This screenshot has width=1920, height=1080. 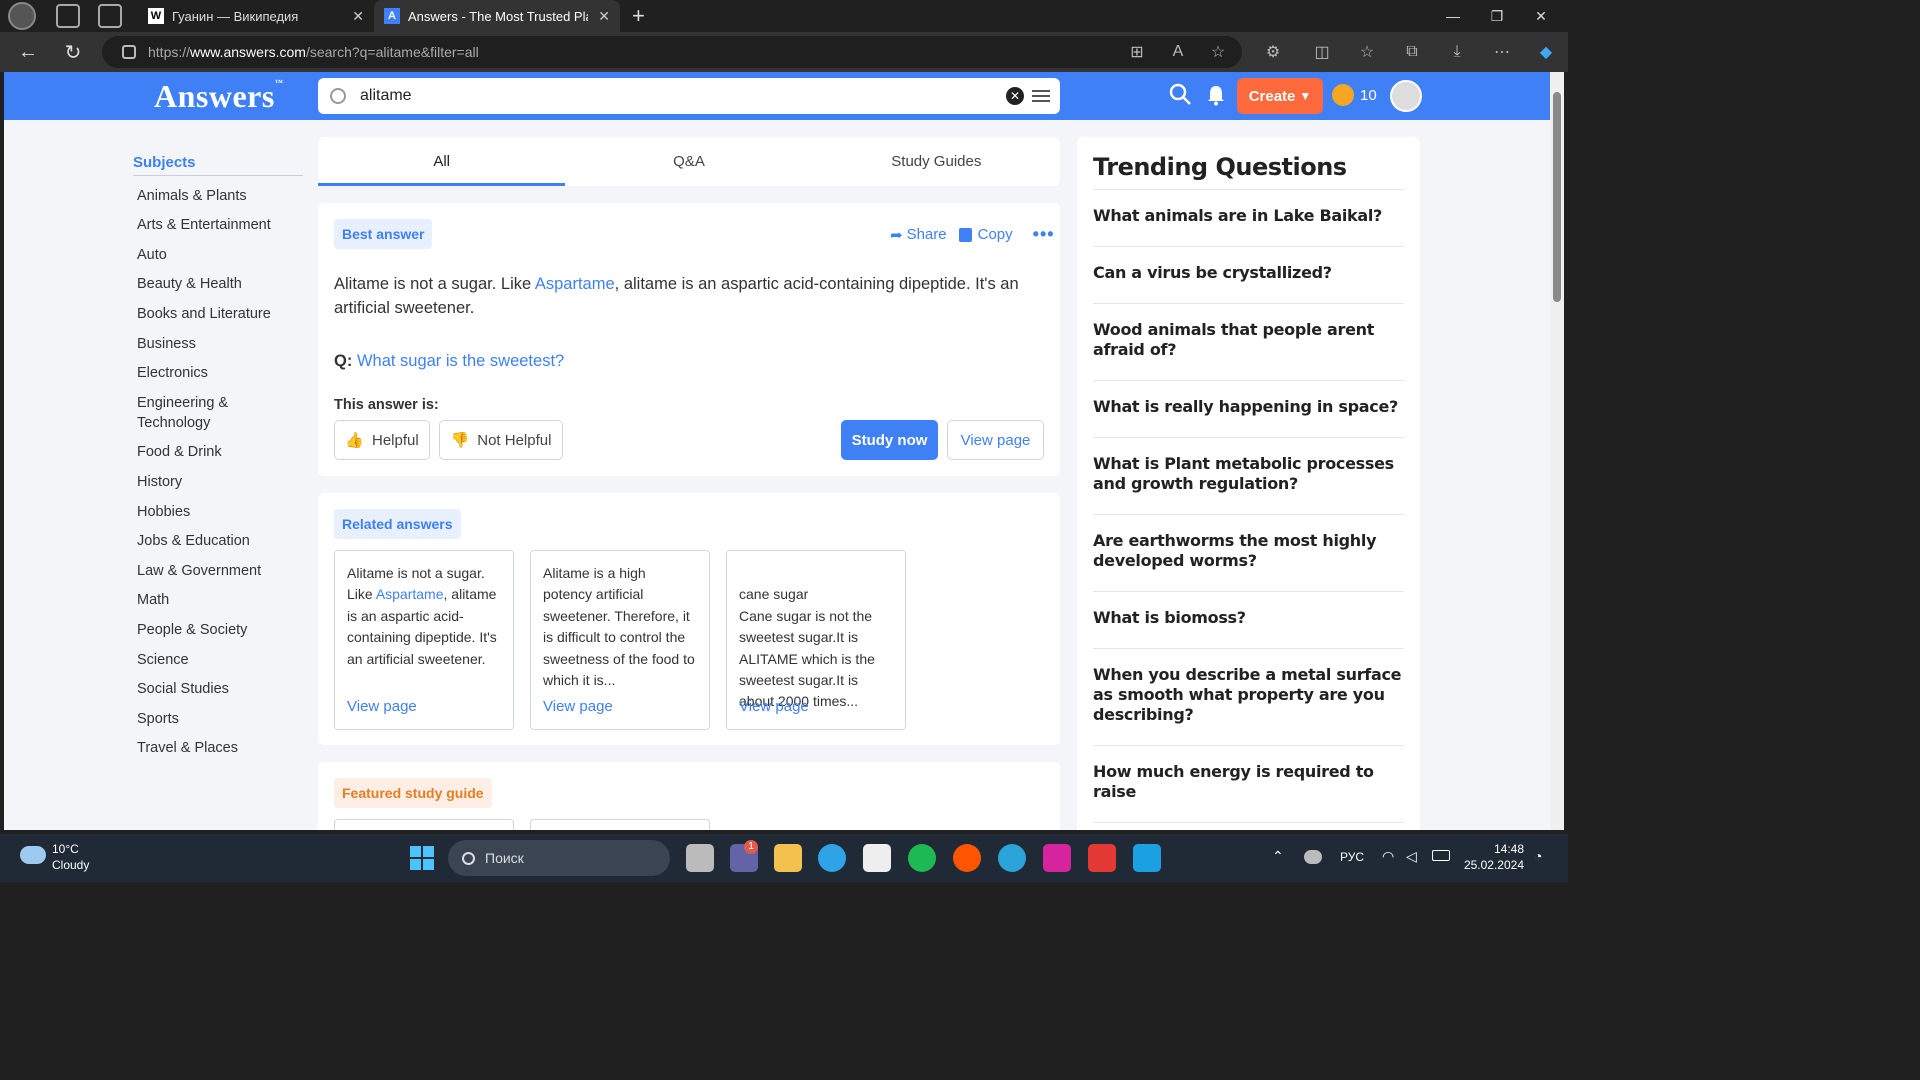 I want to click on subject-item: Arts & Entertainment, so click(x=218, y=225).